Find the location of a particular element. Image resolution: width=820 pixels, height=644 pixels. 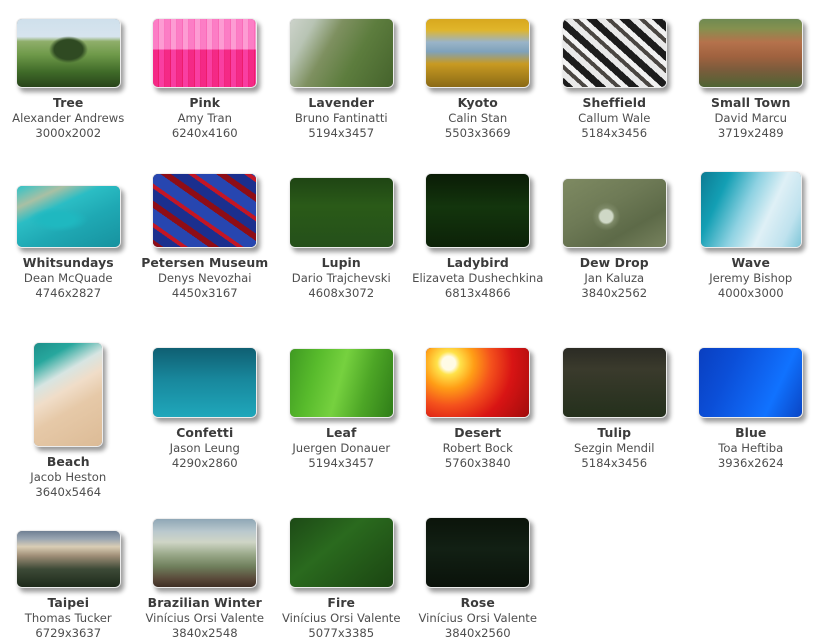

wallpaper-labels: Lavender Bruno Fantinatti 5194x3457 is located at coordinates (341, 118).